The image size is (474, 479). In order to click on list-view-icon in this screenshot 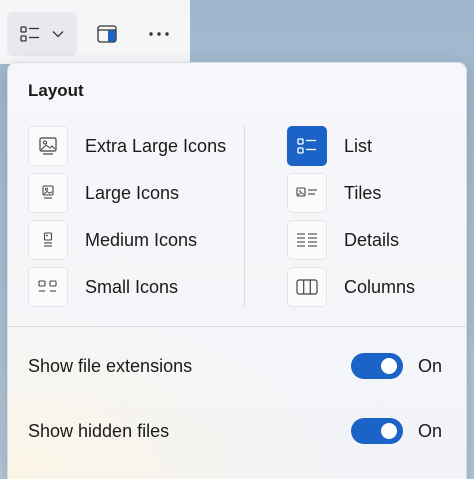, I will do `click(30, 34)`.